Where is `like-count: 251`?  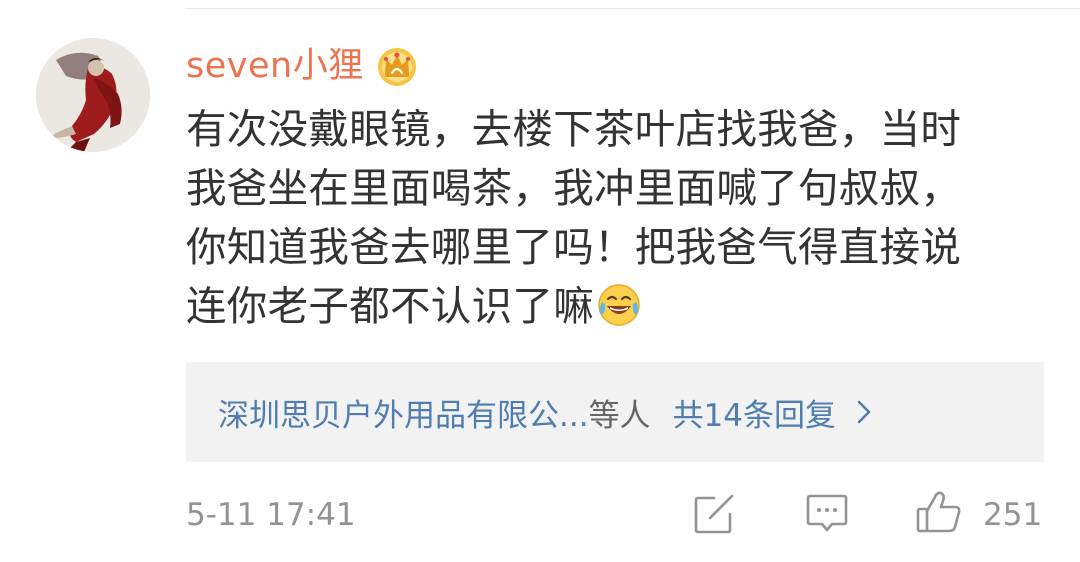
like-count: 251 is located at coordinates (1013, 515).